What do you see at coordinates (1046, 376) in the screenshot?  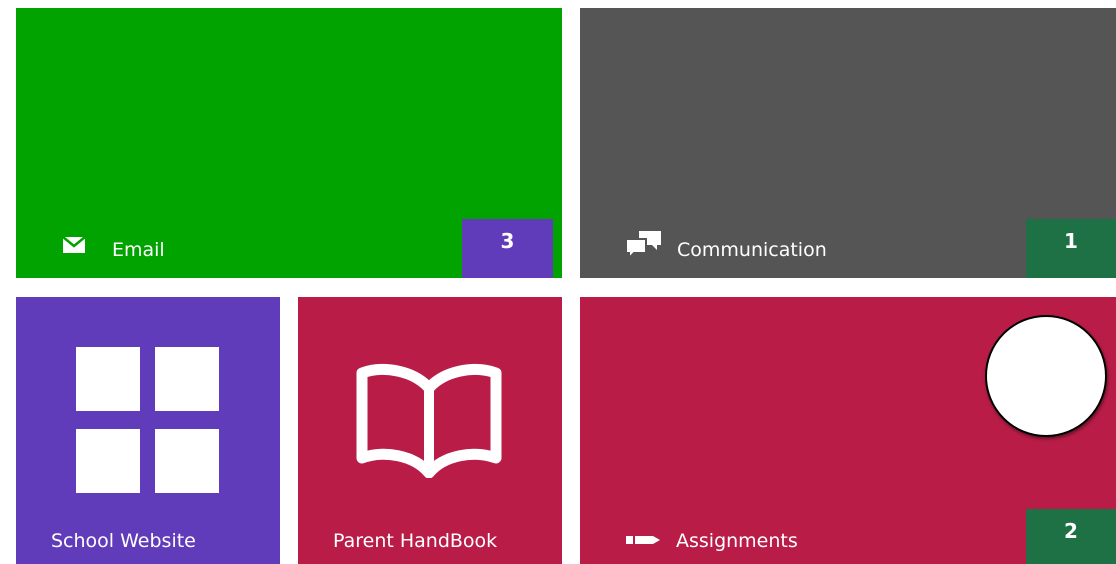 I see `circle-marker` at bounding box center [1046, 376].